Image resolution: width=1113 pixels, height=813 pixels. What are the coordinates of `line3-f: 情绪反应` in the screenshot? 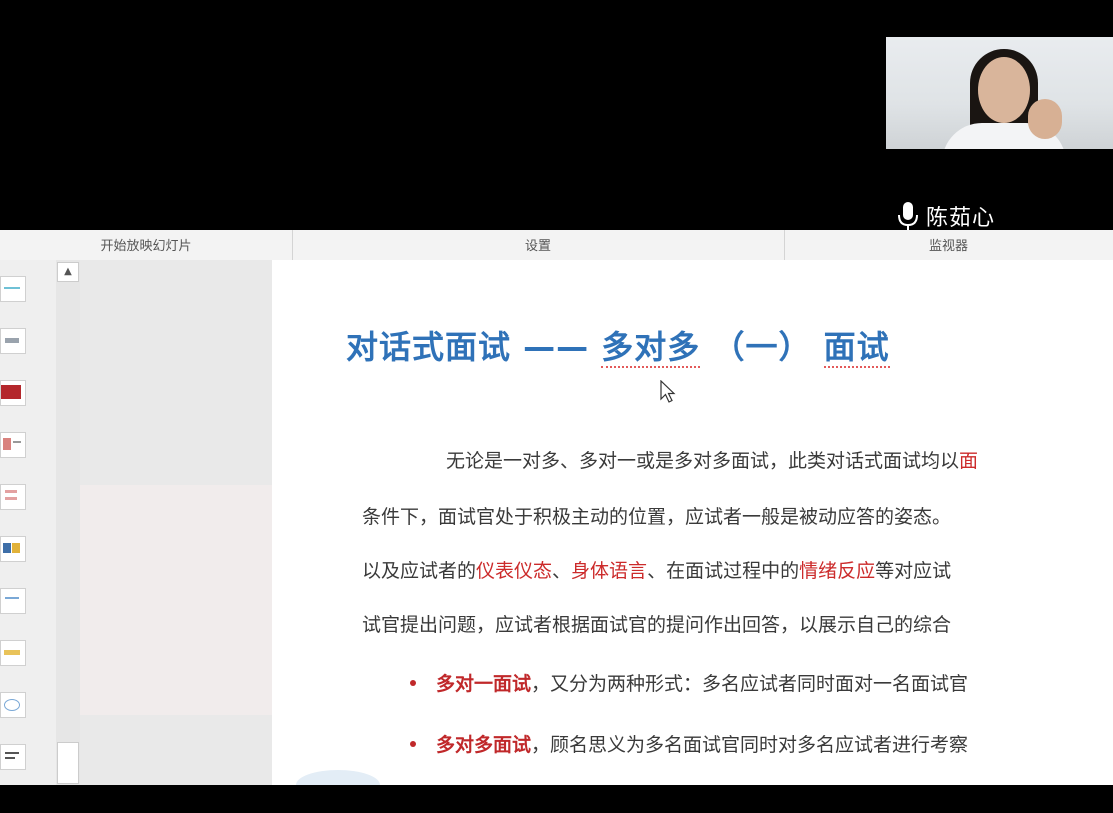 It's located at (837, 571).